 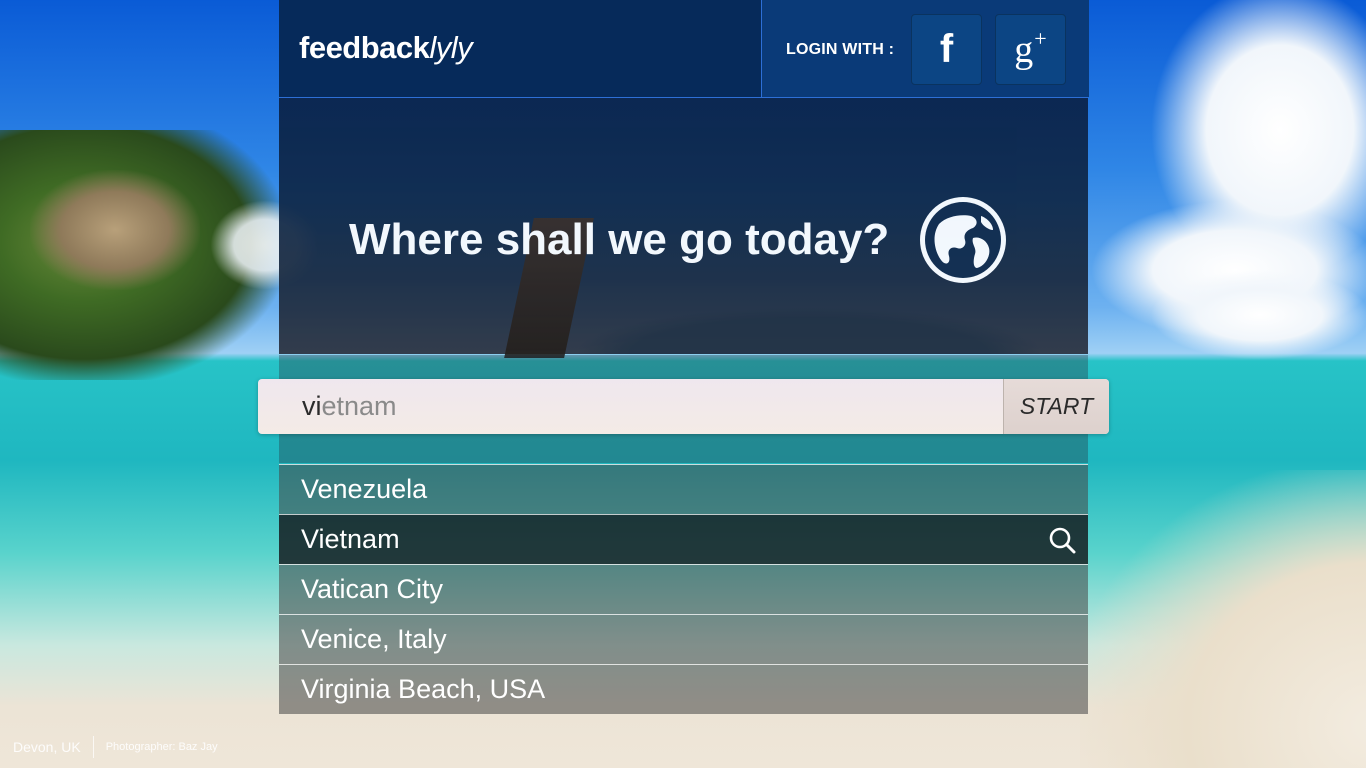 What do you see at coordinates (619, 239) in the screenshot?
I see `hero-headline: Where shall we go today?` at bounding box center [619, 239].